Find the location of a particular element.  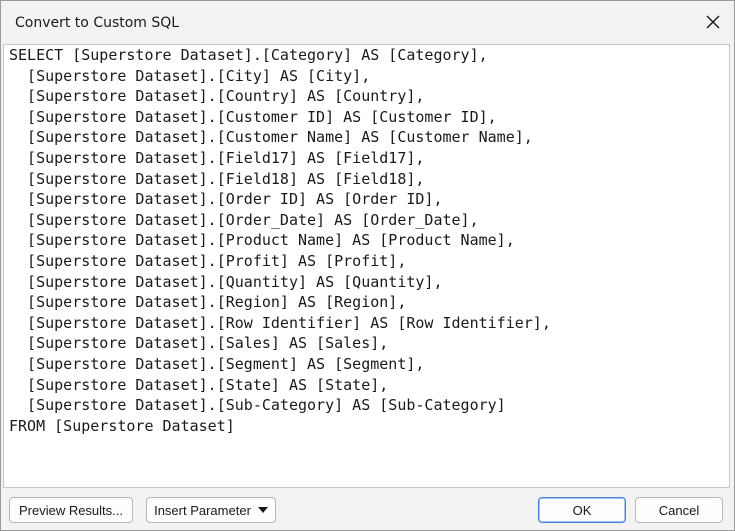

sql-line: [Superstore Dataset].[State] AS [State], is located at coordinates (199, 384).